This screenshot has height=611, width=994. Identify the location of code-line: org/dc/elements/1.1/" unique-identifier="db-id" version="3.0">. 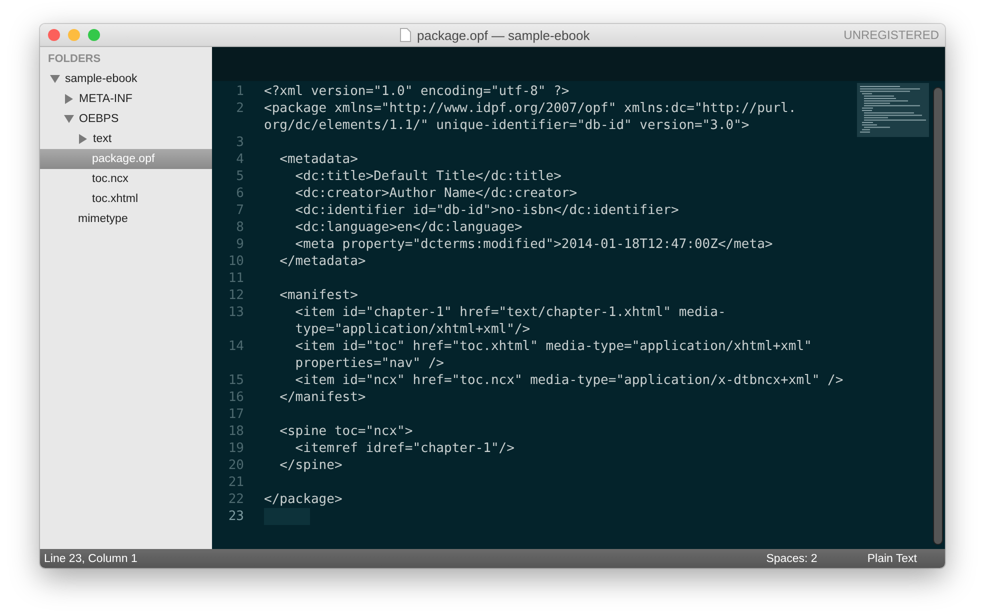
(507, 125).